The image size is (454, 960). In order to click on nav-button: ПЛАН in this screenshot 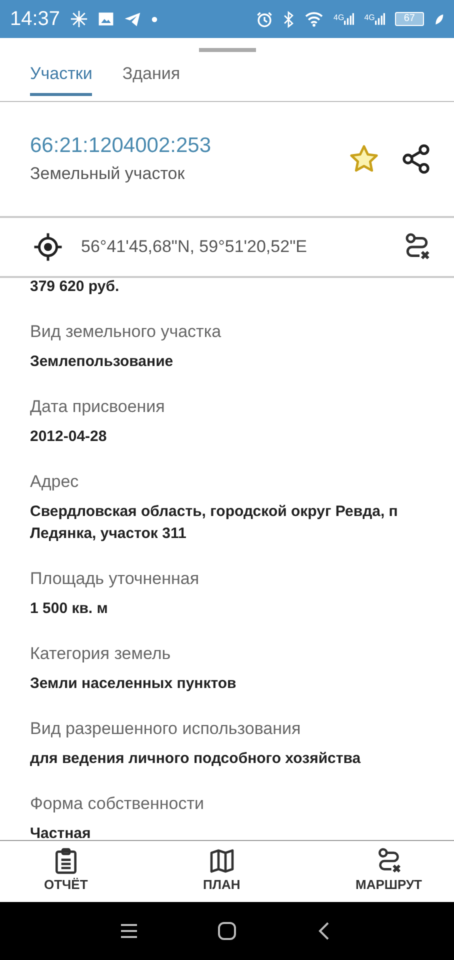, I will do `click(221, 871)`.